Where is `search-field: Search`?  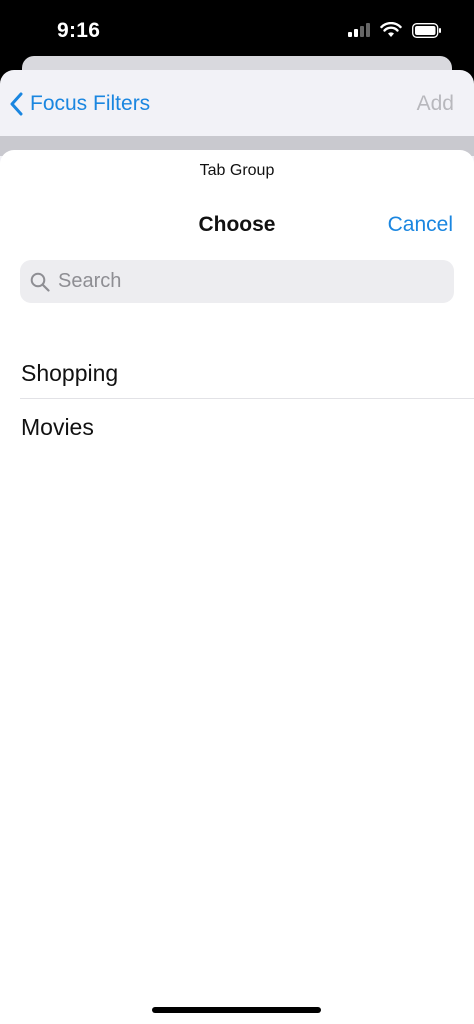 search-field: Search is located at coordinates (237, 281).